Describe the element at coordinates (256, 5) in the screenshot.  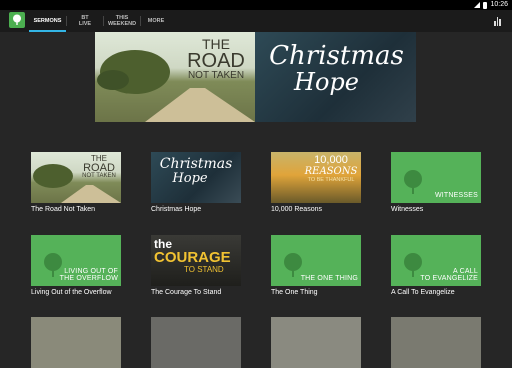
I see `status-bar: 10:26` at that location.